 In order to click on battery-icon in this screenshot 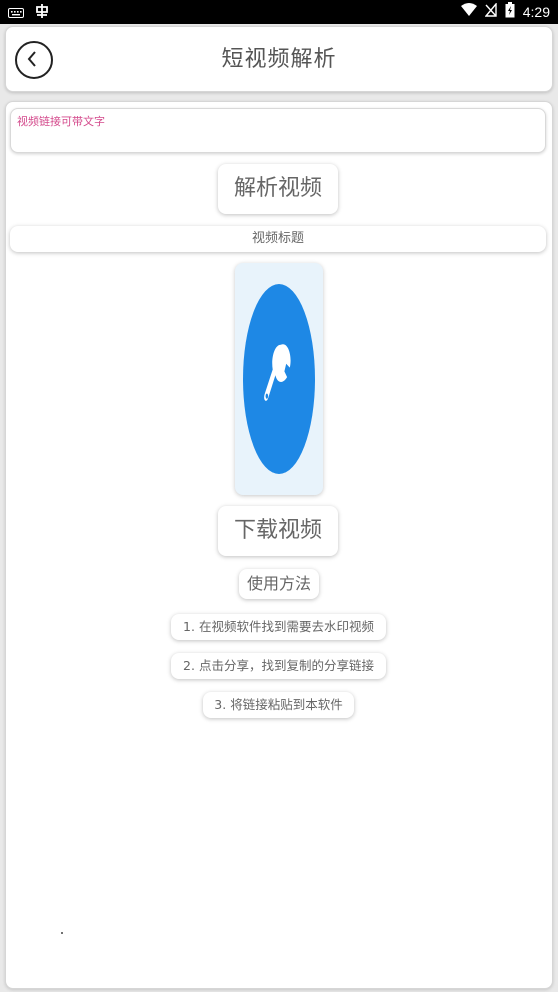, I will do `click(510, 12)`.